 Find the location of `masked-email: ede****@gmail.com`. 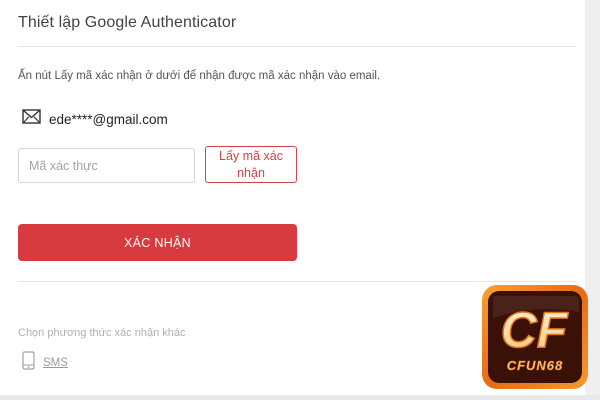

masked-email: ede****@gmail.com is located at coordinates (108, 119).